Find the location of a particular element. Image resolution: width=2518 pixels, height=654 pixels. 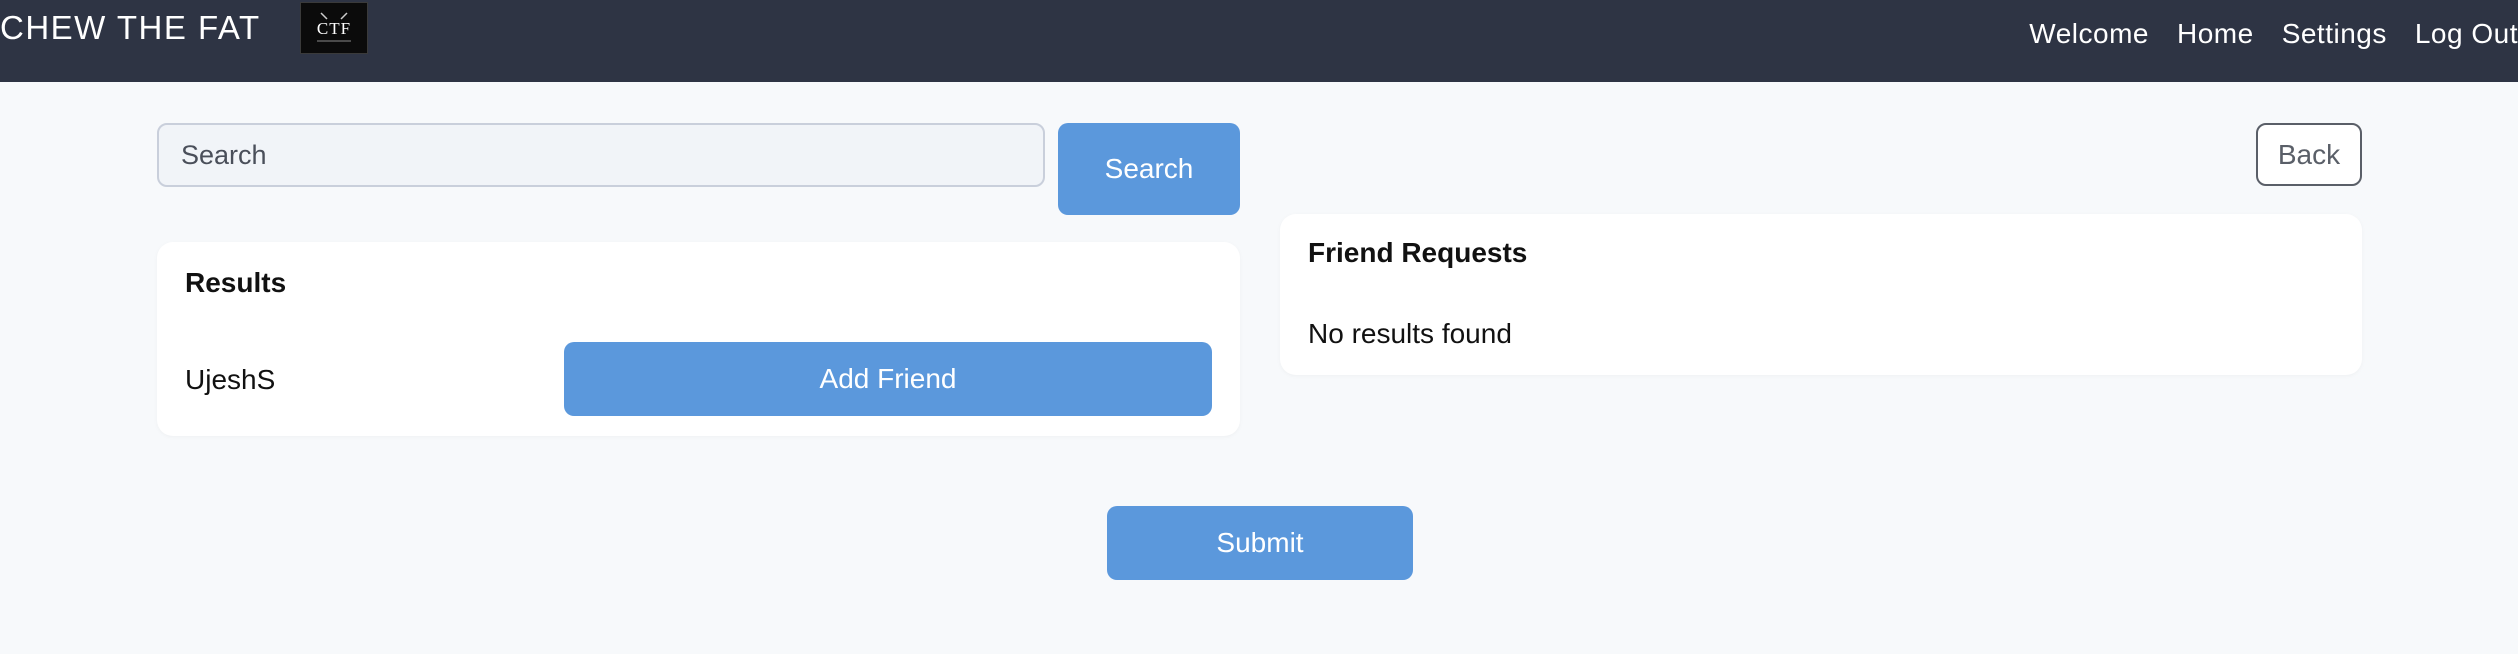

search-input is located at coordinates (601, 155).